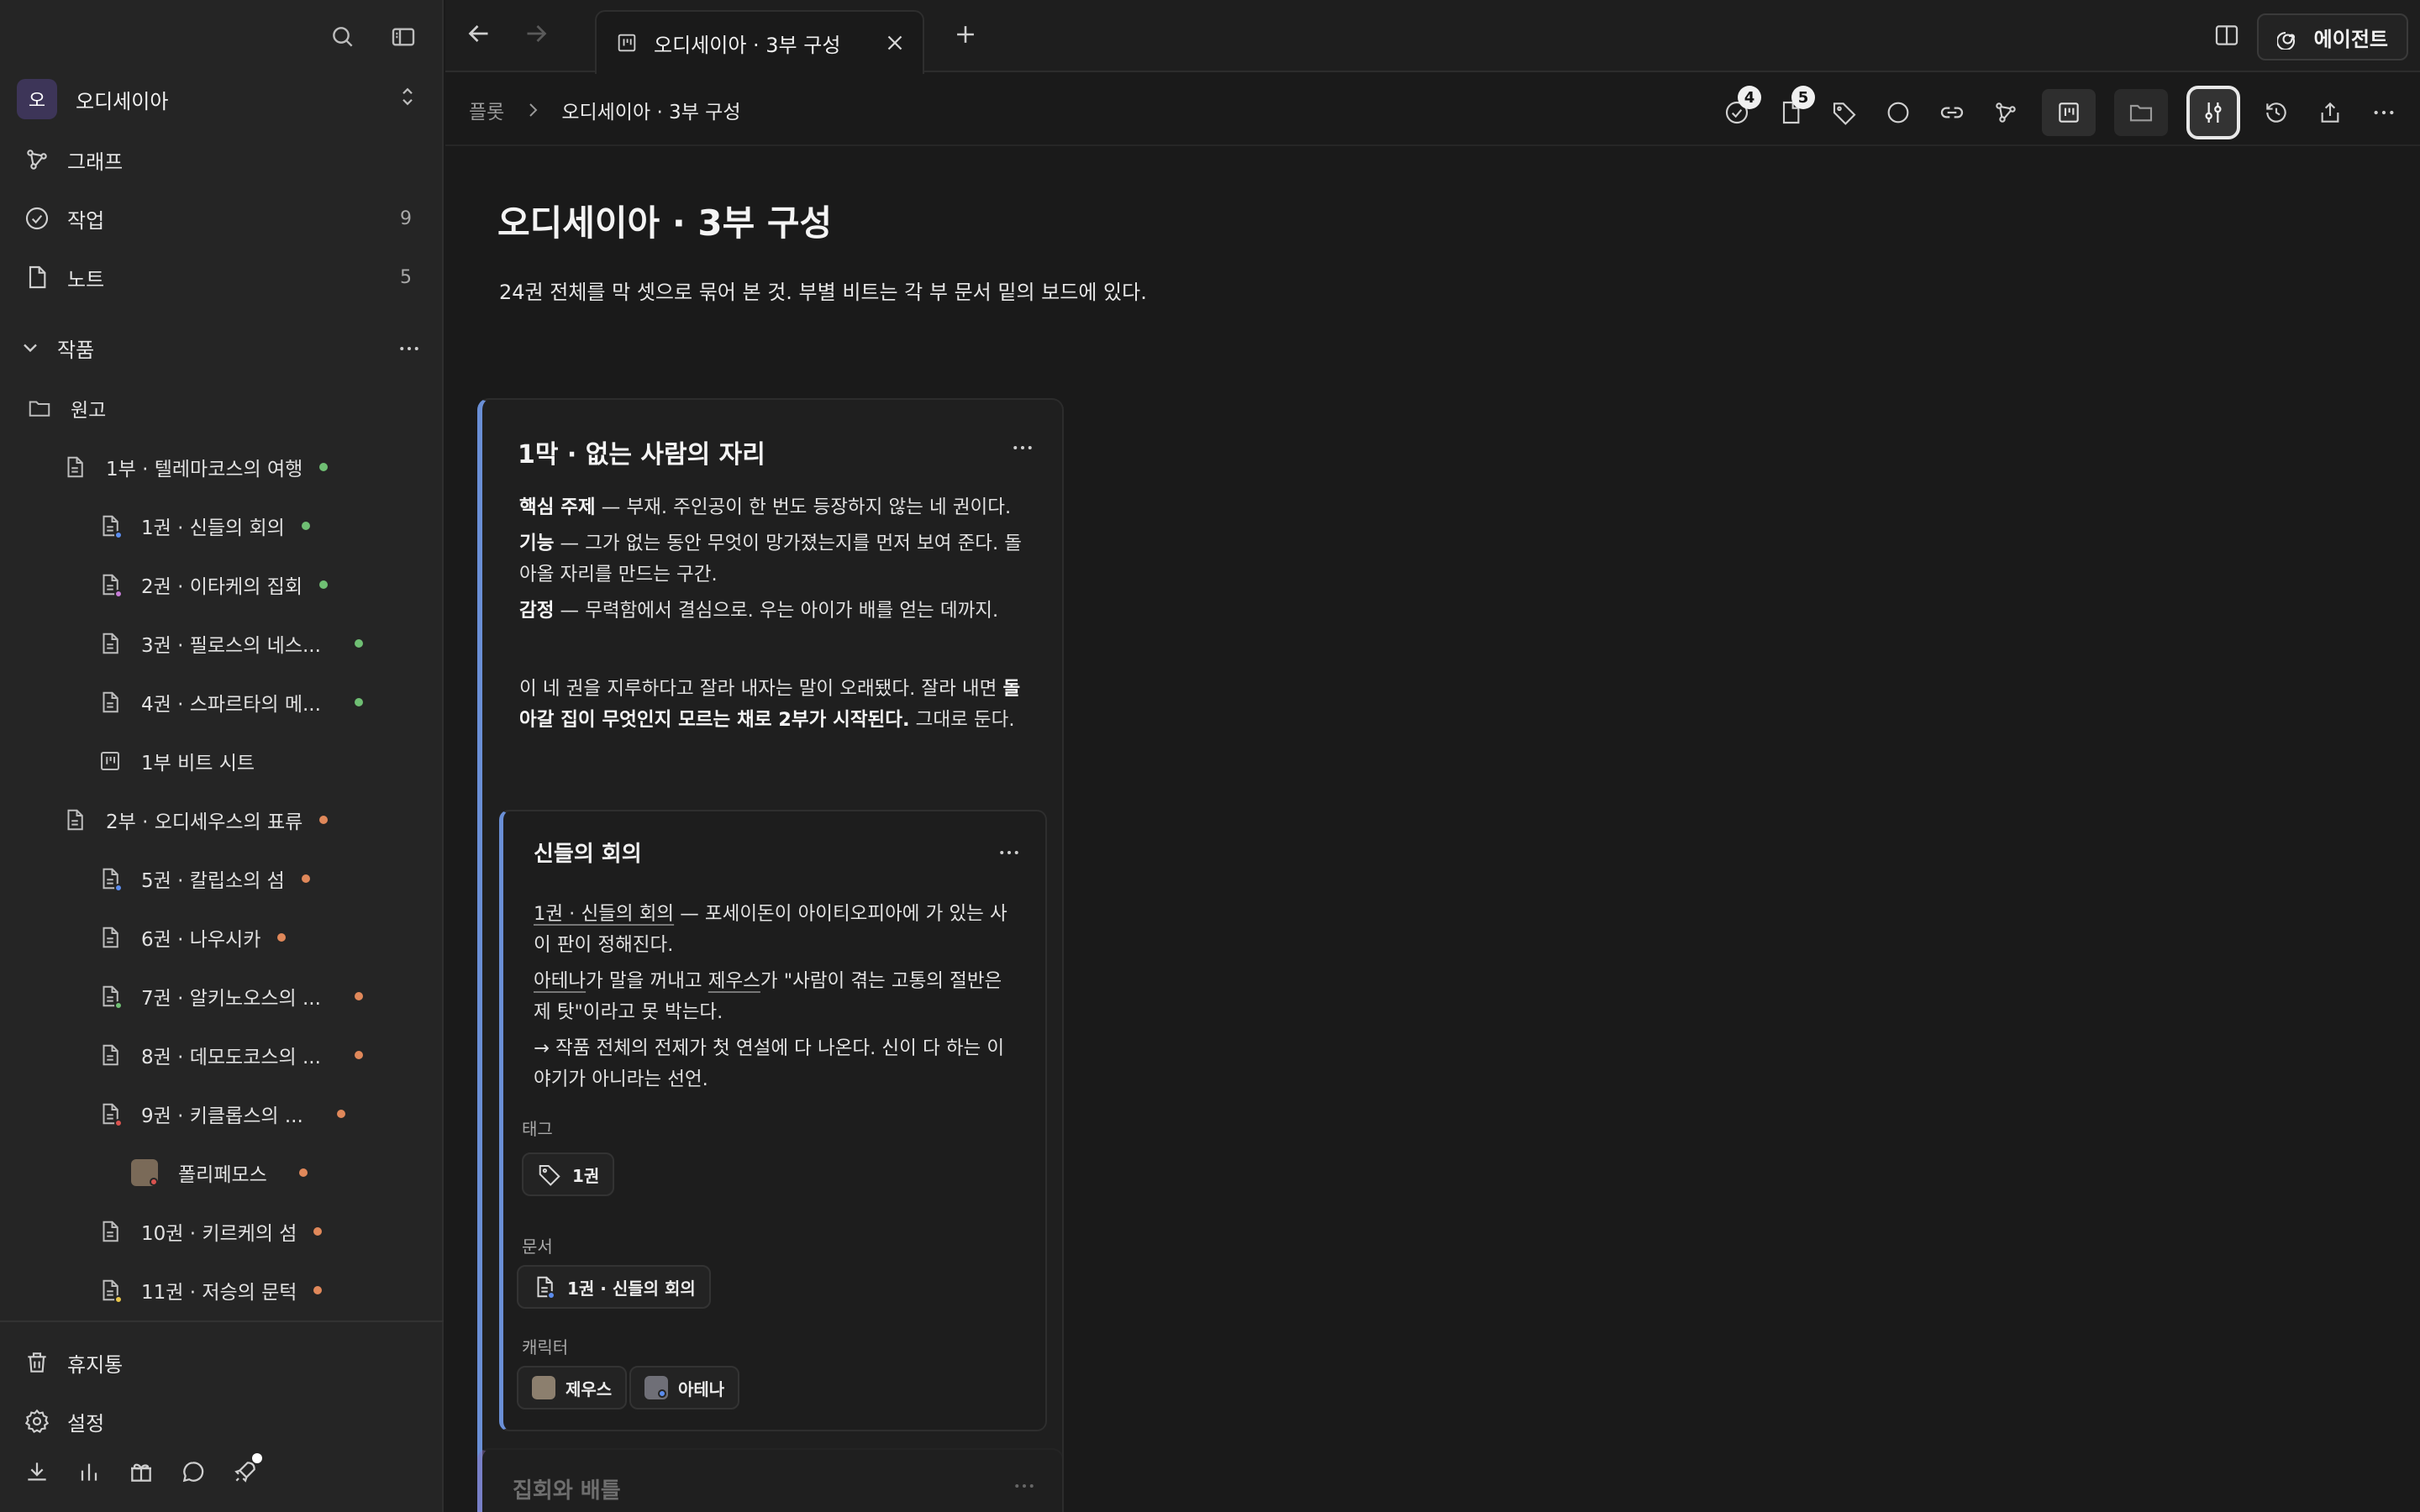  I want to click on link-icon, so click(1952, 112).